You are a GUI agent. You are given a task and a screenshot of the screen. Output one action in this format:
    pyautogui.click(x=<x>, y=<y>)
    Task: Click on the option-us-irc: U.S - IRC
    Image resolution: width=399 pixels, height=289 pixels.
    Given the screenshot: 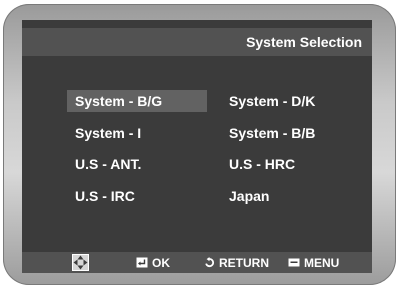 What is the action you would take?
    pyautogui.click(x=137, y=196)
    